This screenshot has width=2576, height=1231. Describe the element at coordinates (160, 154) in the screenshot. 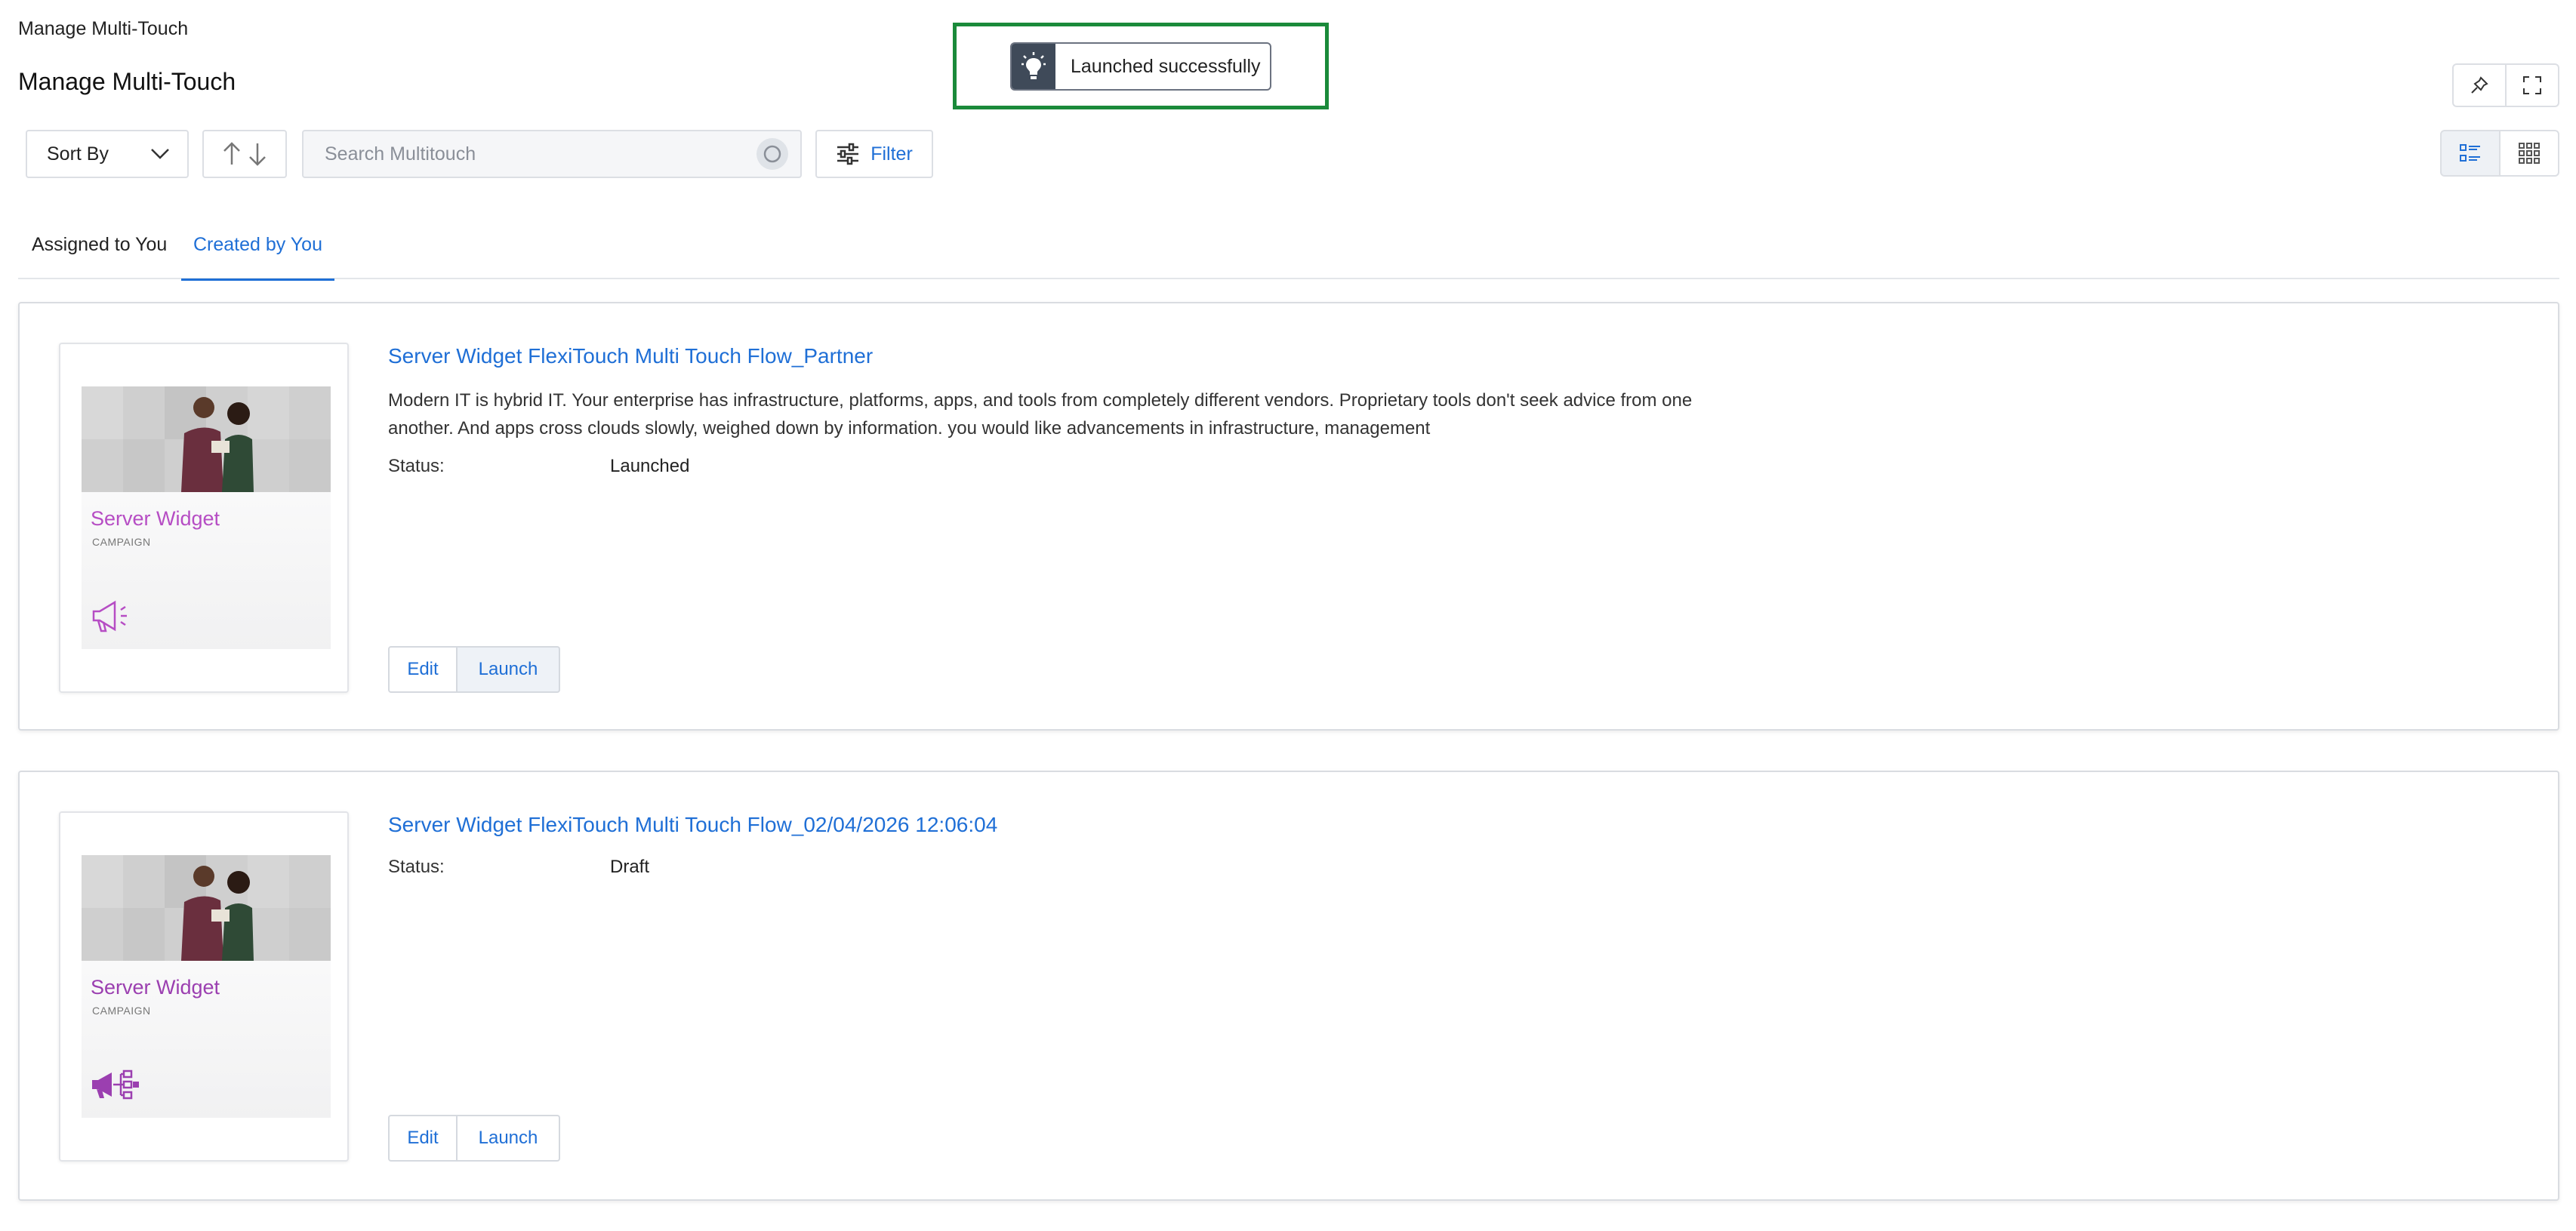

I see `chevron-down-icon` at that location.